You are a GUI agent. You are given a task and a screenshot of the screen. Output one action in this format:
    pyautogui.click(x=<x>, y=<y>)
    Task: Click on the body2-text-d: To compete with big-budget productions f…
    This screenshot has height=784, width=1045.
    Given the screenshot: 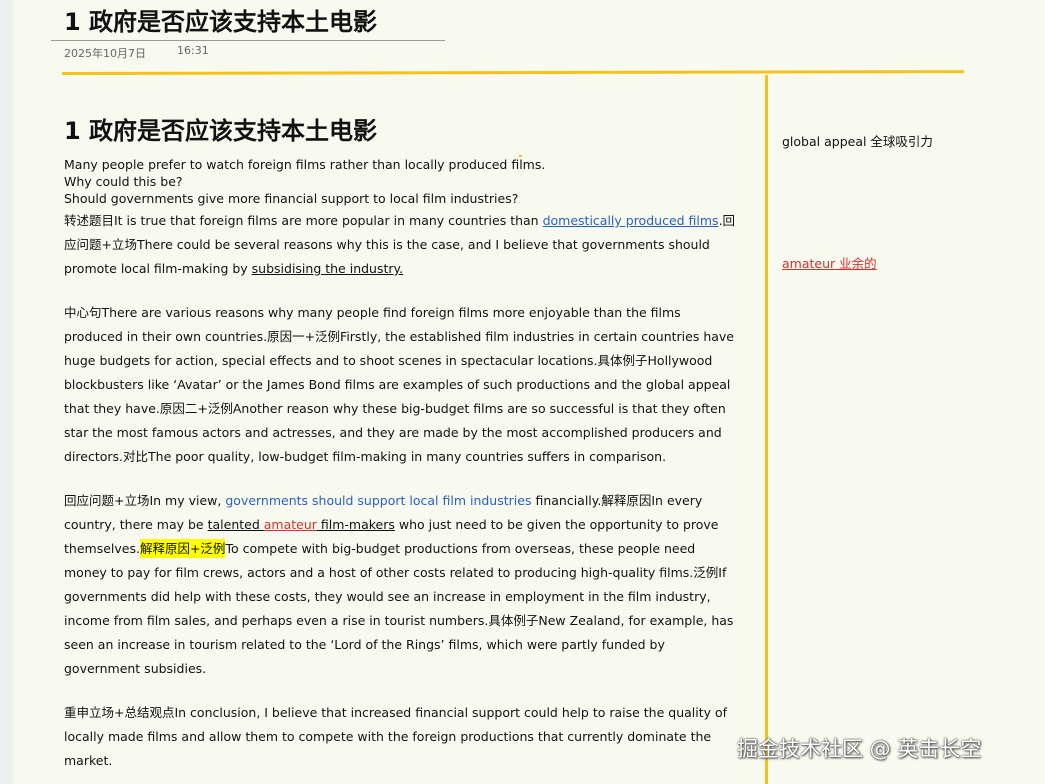 What is the action you would take?
    pyautogui.click(x=399, y=608)
    